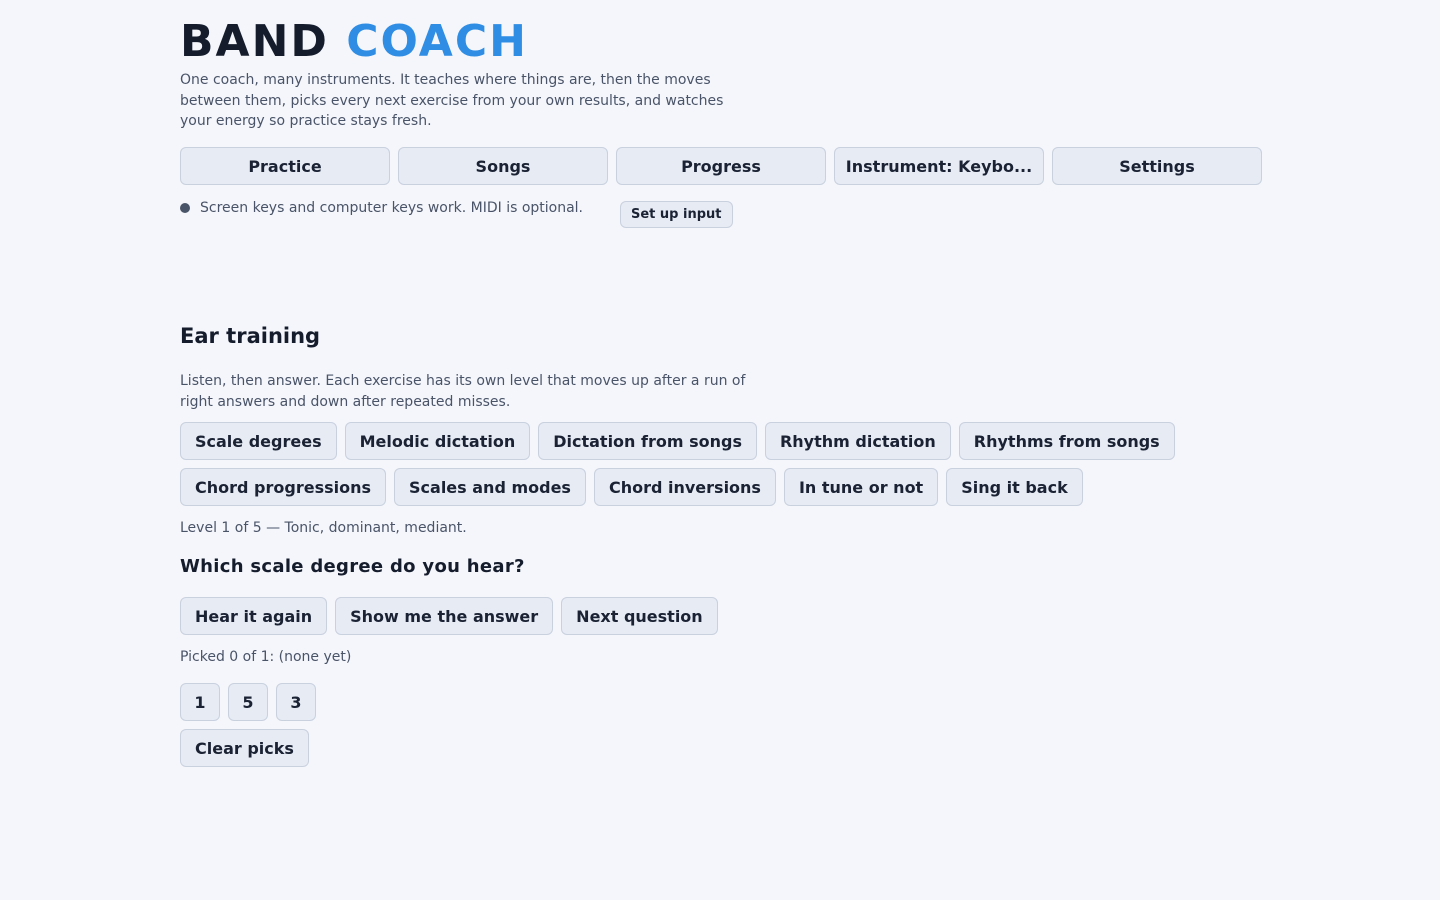 This screenshot has height=900, width=1440. What do you see at coordinates (185, 208) in the screenshot?
I see `status-dot-icon` at bounding box center [185, 208].